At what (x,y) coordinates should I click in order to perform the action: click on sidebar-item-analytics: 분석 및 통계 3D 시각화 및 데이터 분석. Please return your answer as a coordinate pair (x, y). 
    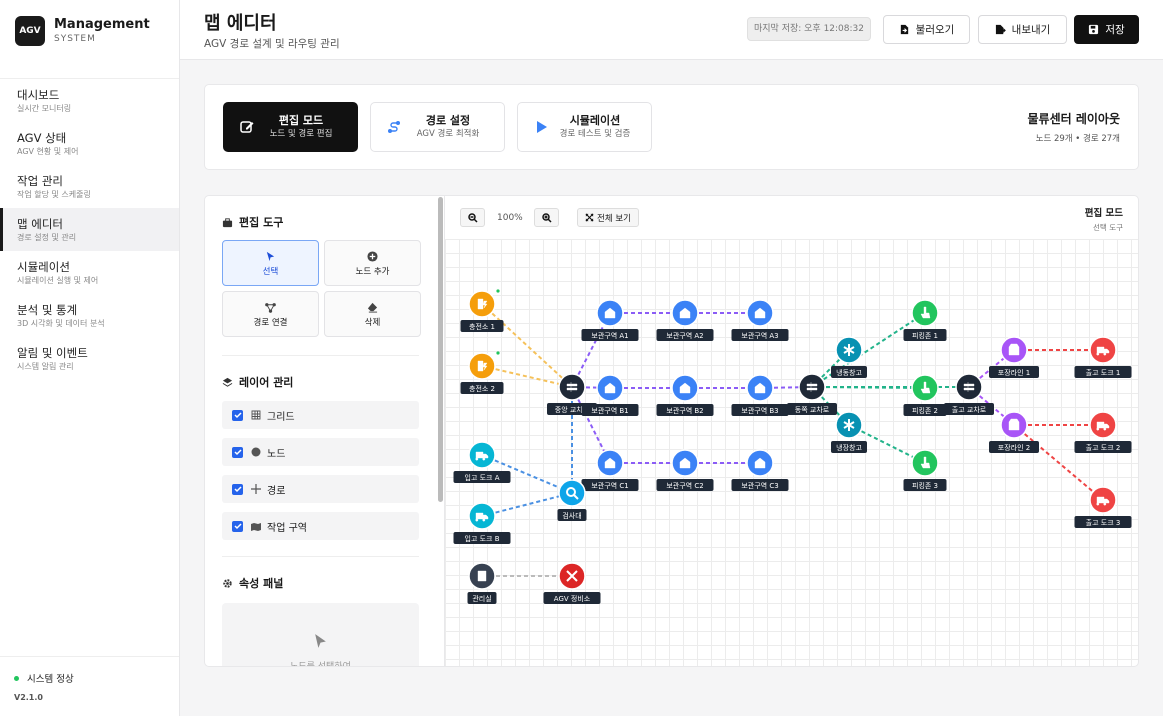
    Looking at the image, I should click on (89, 315).